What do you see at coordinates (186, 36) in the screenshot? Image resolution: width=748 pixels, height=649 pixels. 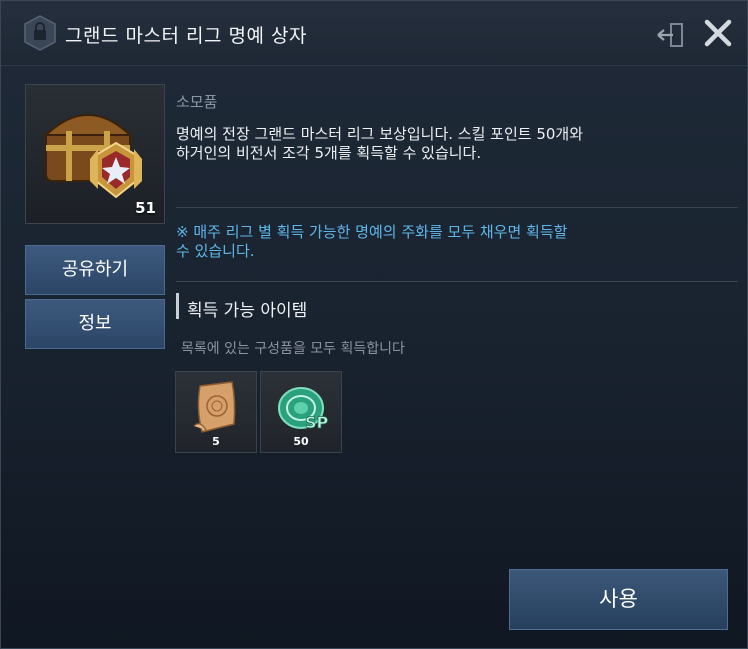 I see `window-title: 그랜드 마스터 리그 명예 상자` at bounding box center [186, 36].